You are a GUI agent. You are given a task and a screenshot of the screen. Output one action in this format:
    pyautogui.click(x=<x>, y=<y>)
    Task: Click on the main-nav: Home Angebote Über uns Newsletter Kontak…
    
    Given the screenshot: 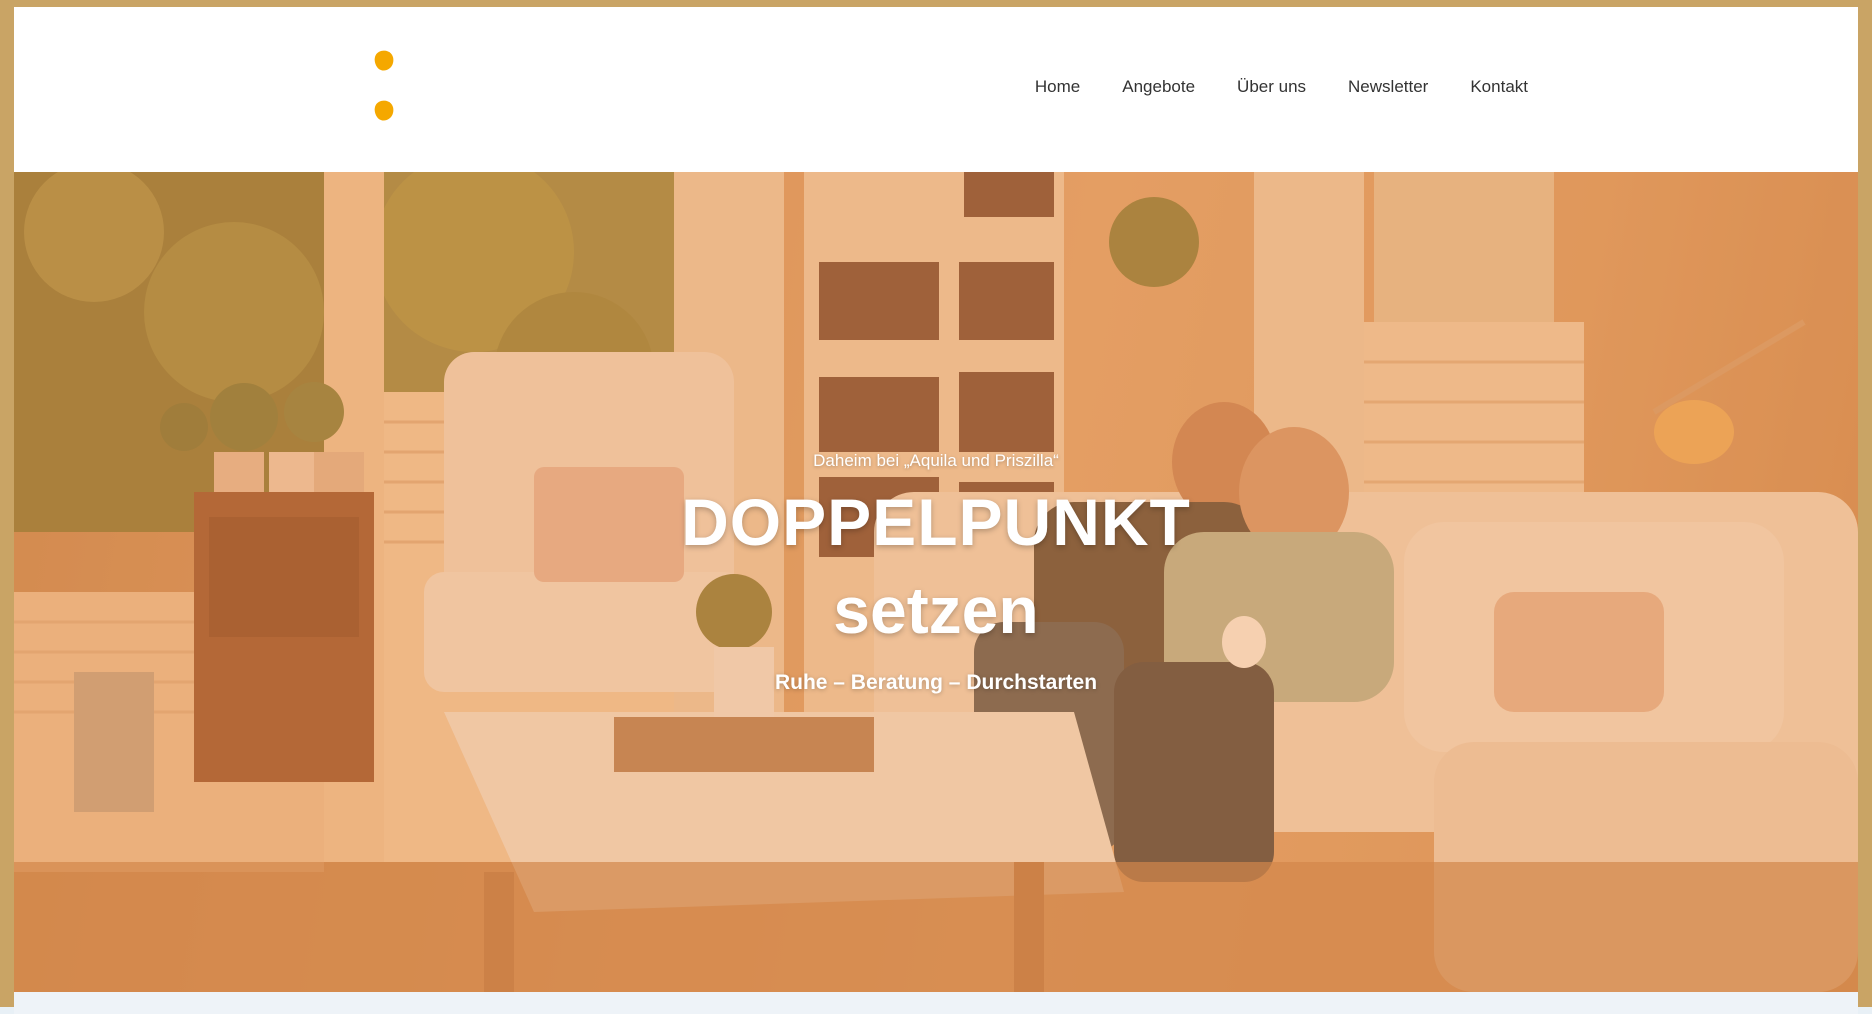 What is the action you would take?
    pyautogui.click(x=1281, y=87)
    